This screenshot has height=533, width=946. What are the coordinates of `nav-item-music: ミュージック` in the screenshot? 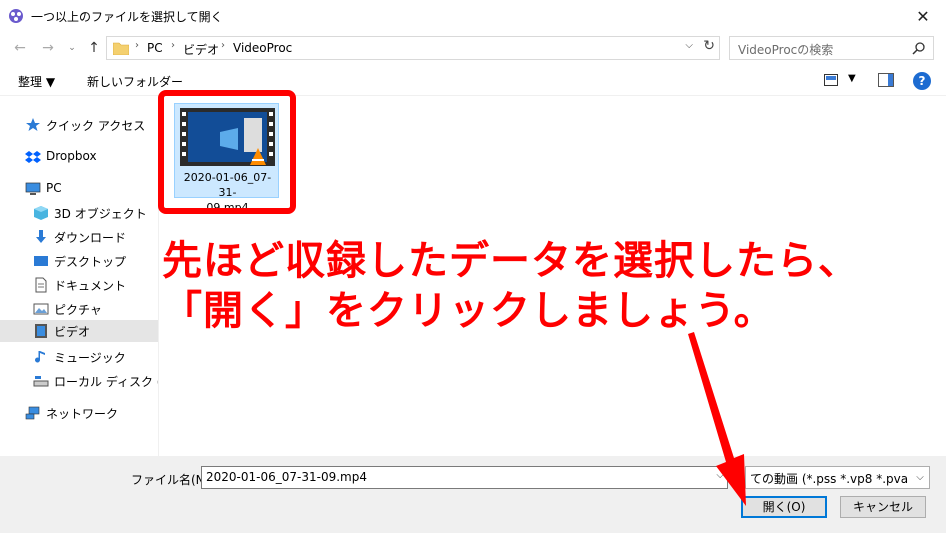 It's located at (79, 357).